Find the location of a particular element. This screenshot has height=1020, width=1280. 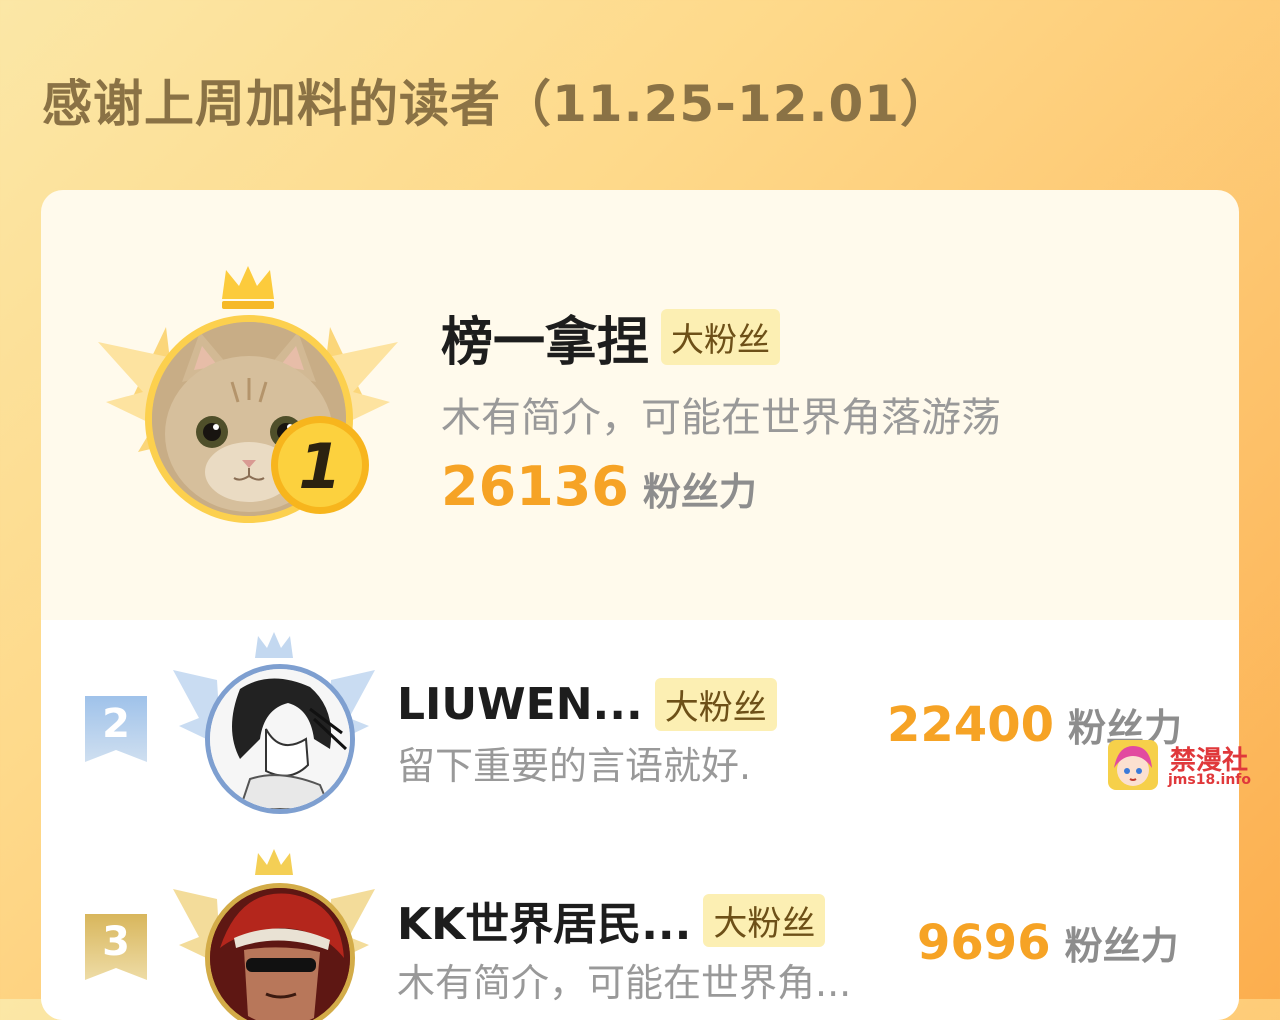

rank-2-name-row: LIUWEN... 大粉丝 is located at coordinates (587, 704).